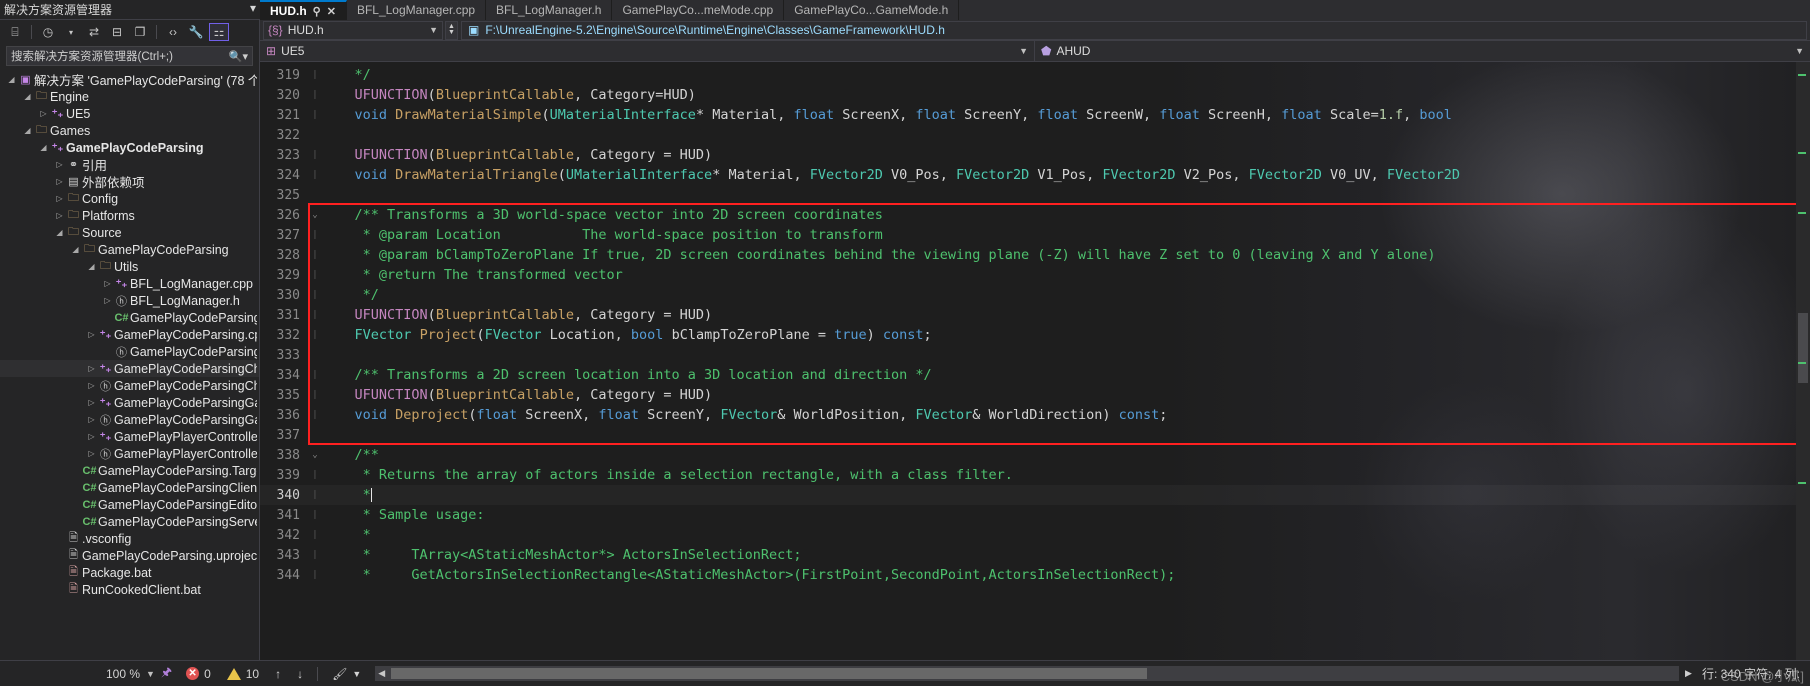 The width and height of the screenshot is (1810, 686). What do you see at coordinates (698, 10) in the screenshot?
I see `document-tab: GamePlayCo...meMode.cpp` at bounding box center [698, 10].